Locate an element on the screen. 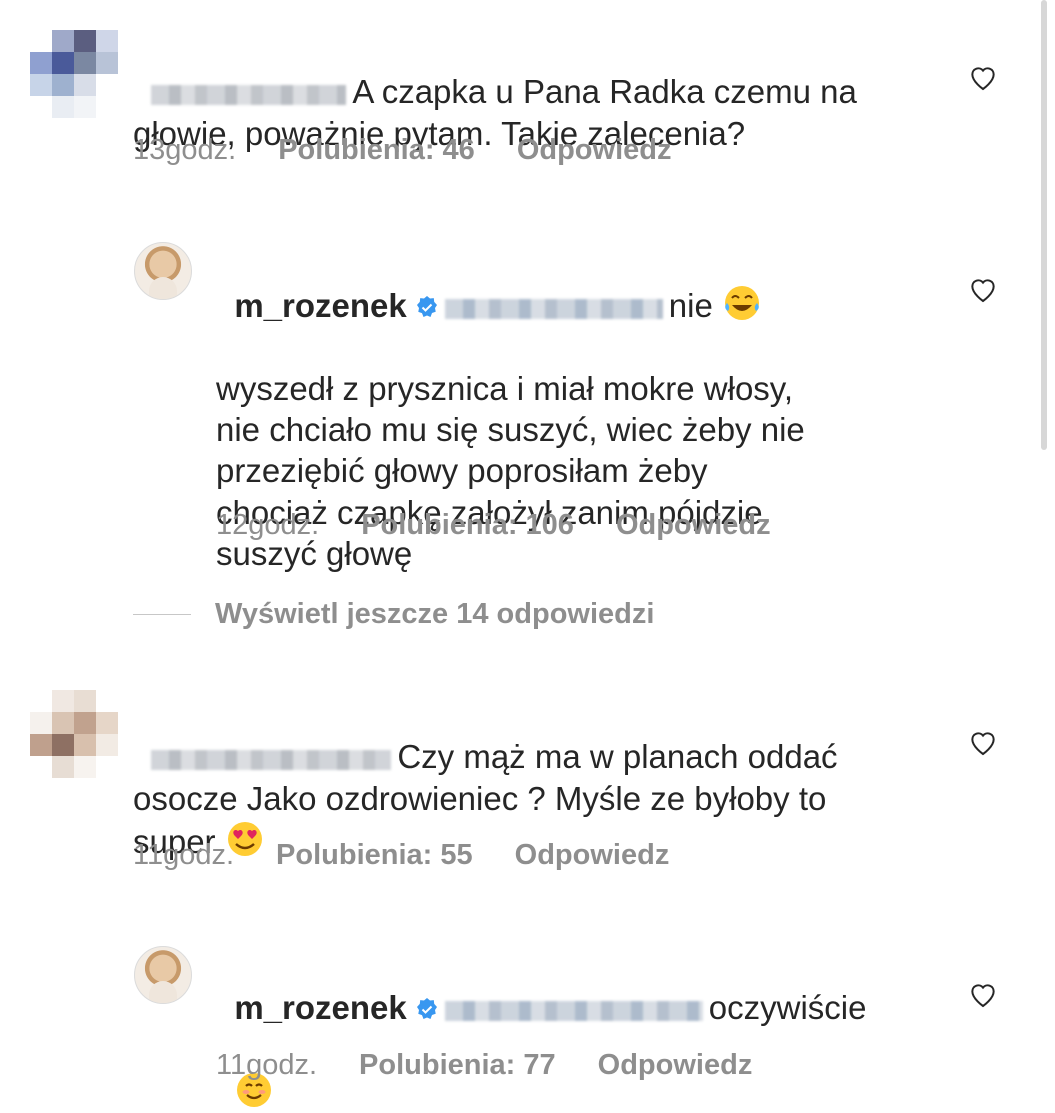 This screenshot has height=1113, width=1055. tears-of-joy-emoji-icon is located at coordinates (741, 303).